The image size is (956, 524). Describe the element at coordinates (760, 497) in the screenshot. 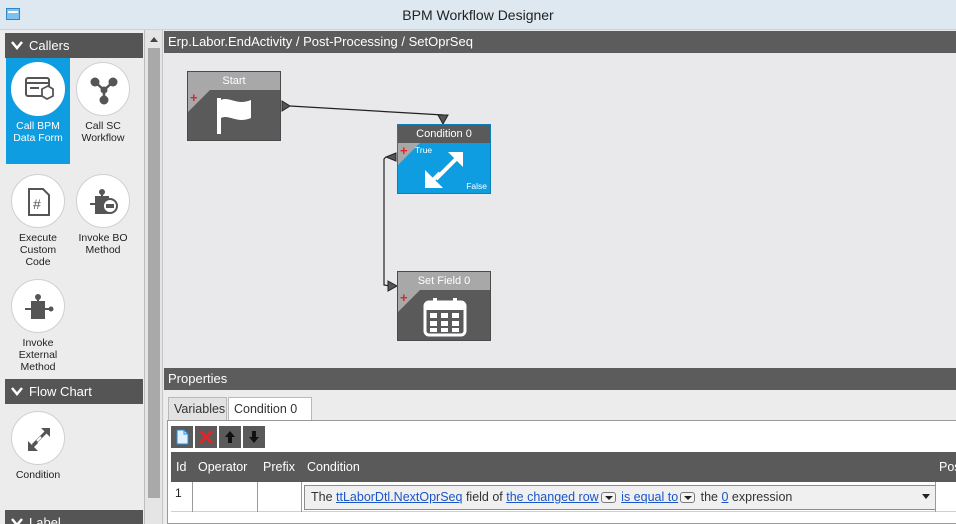

I see `condition-text: expression` at that location.